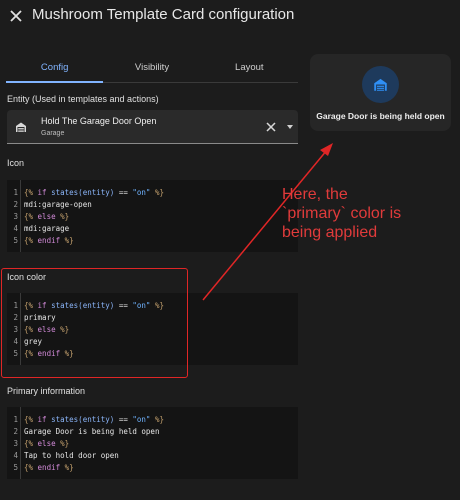  I want to click on tab-layout: Layout, so click(249, 68).